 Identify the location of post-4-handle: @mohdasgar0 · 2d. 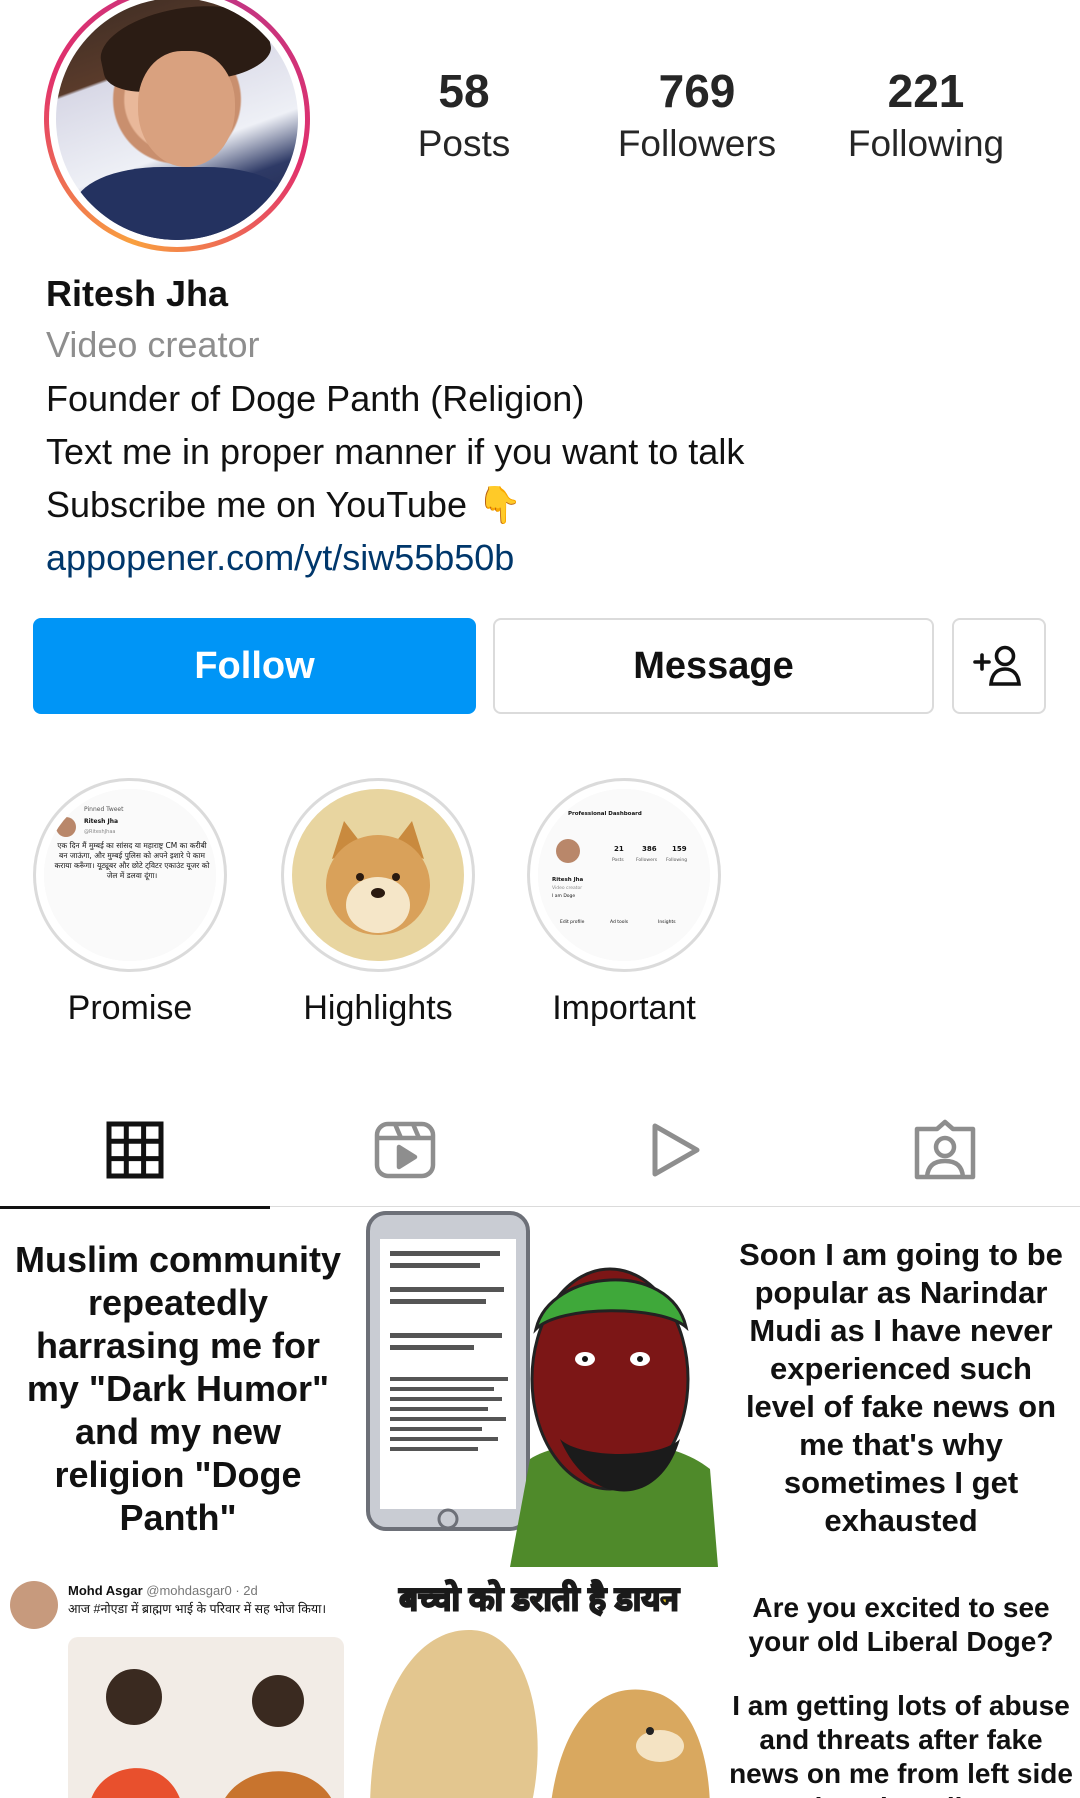
(202, 1590).